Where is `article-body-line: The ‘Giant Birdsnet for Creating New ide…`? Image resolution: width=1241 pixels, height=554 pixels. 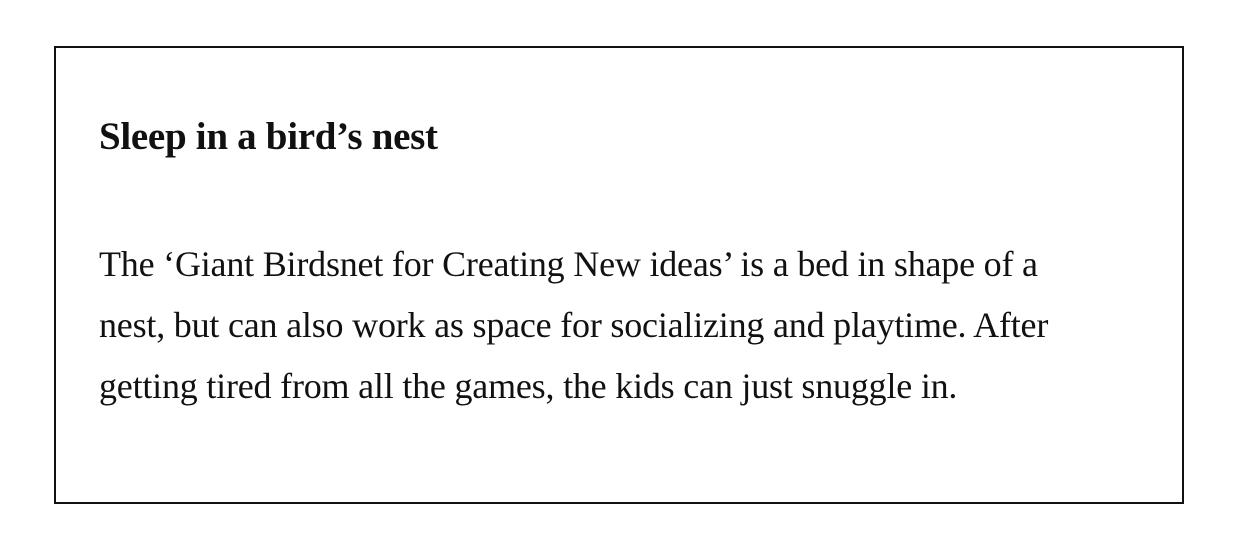
article-body-line: The ‘Giant Birdsnet for Creating New ide… is located at coordinates (568, 264).